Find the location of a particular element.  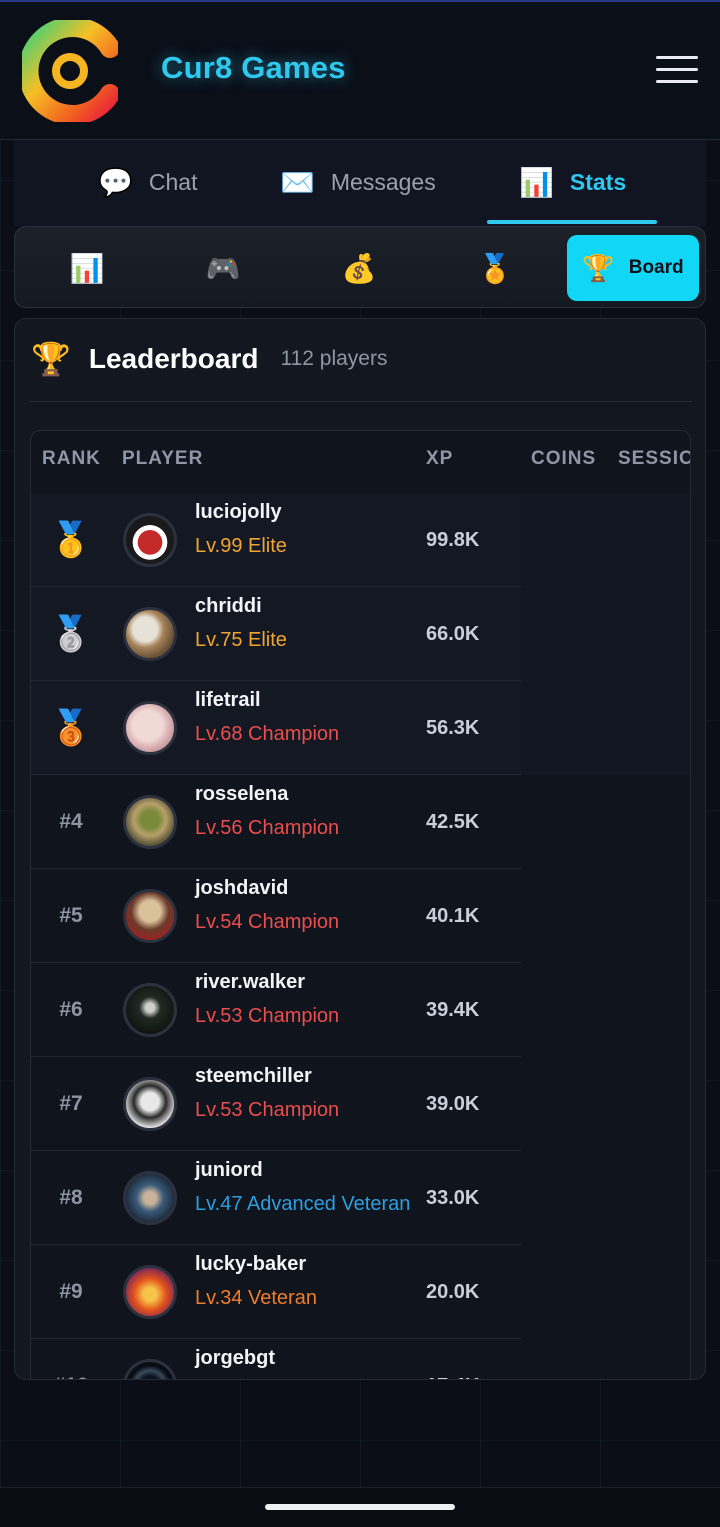

table-header: RANK PLAYER XP COINS SESSIO is located at coordinates (360, 462).